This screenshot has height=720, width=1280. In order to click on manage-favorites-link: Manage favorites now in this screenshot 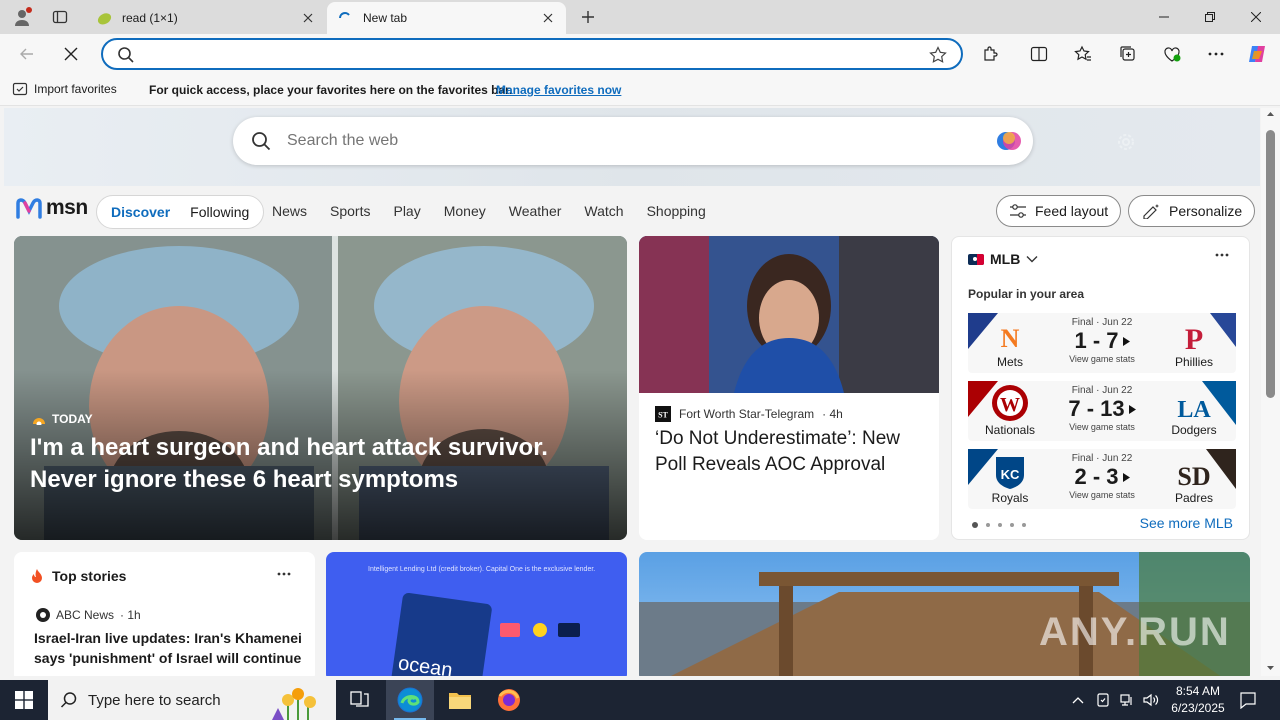, I will do `click(558, 90)`.